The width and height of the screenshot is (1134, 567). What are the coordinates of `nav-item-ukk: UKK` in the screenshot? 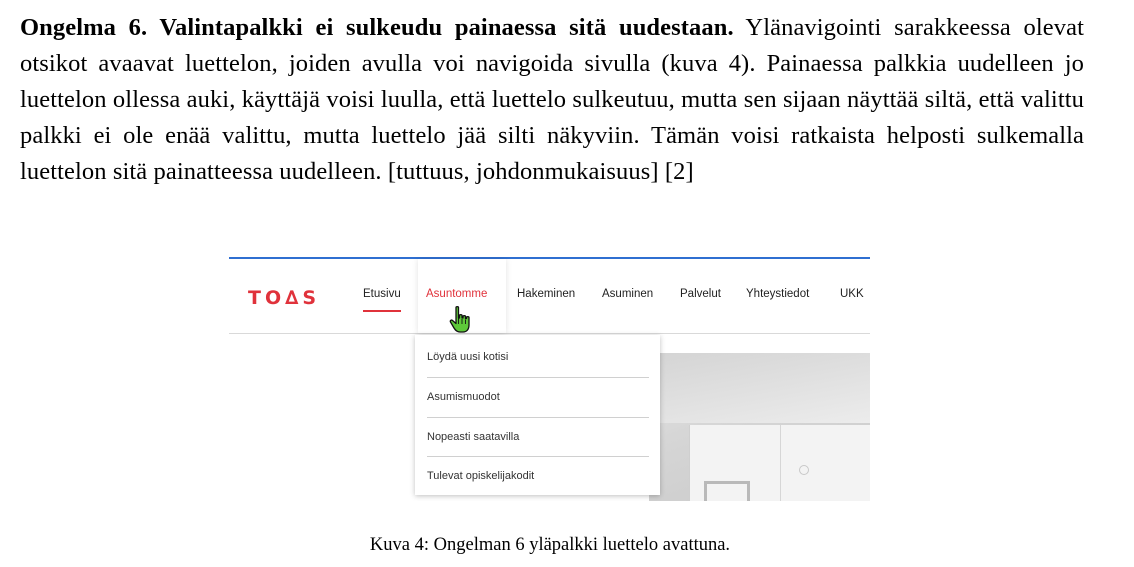 It's located at (852, 294).